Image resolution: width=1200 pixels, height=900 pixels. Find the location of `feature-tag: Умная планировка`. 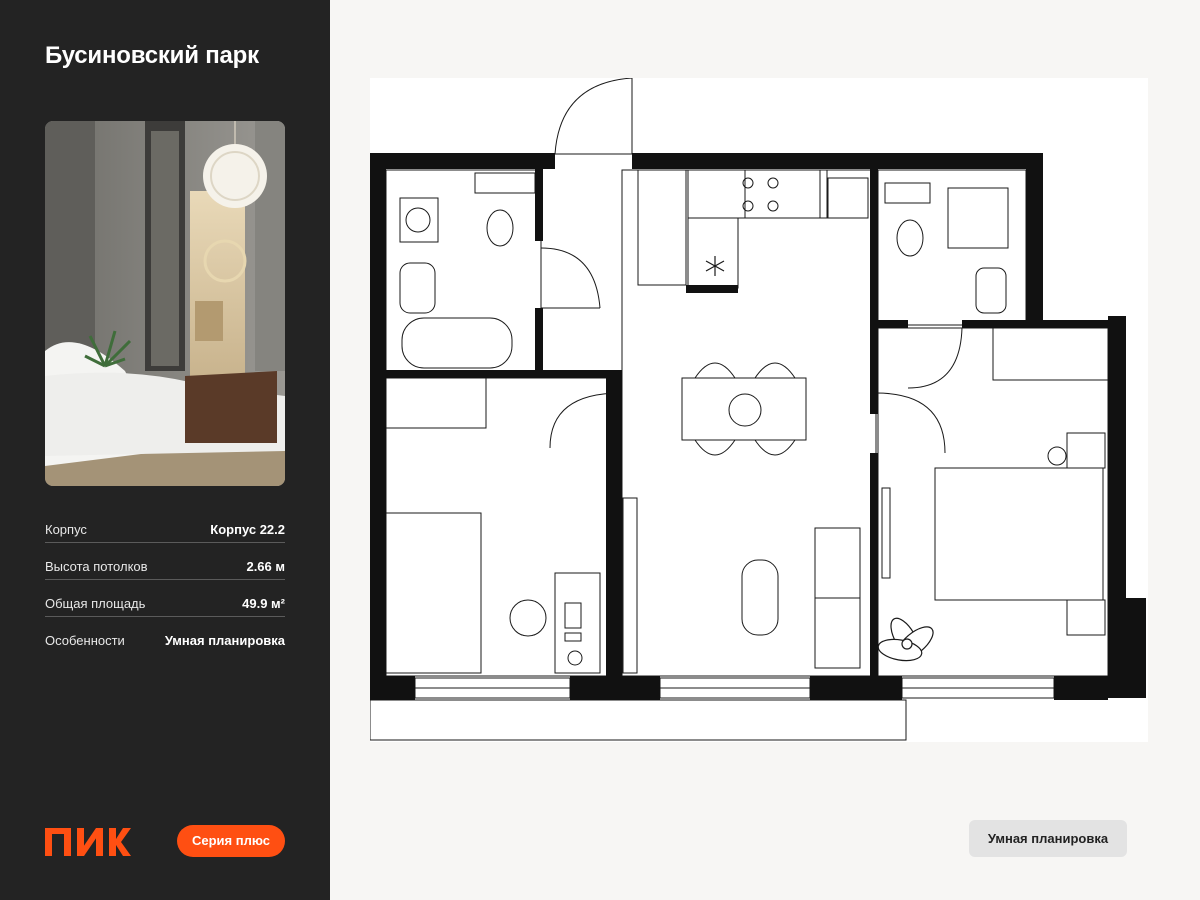

feature-tag: Умная планировка is located at coordinates (1048, 838).